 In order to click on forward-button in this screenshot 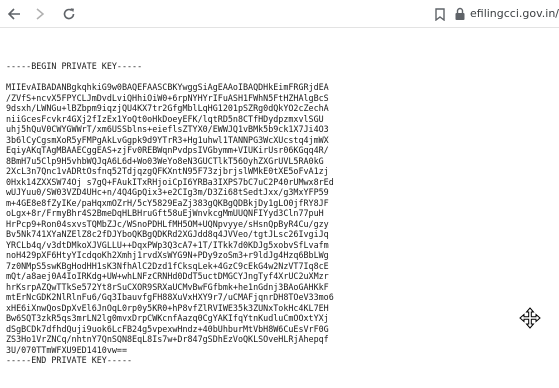, I will do `click(40, 14)`.